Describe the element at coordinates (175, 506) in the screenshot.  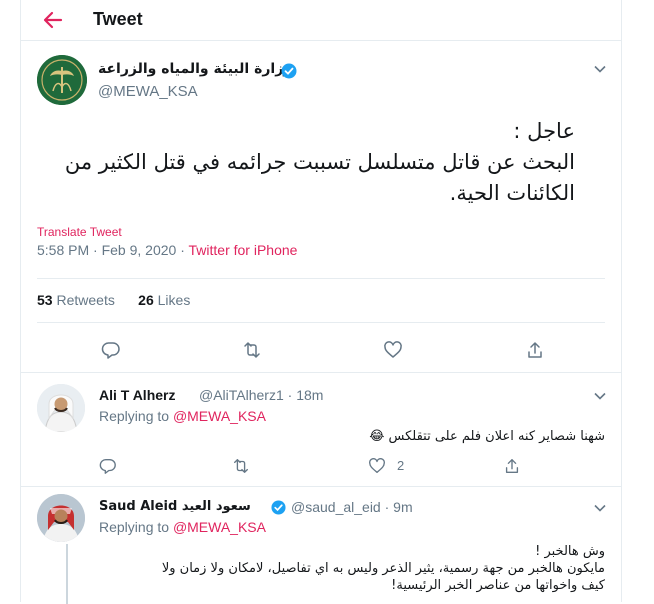
I see `reply-author-name: Saud Aleid سعود العيد` at that location.